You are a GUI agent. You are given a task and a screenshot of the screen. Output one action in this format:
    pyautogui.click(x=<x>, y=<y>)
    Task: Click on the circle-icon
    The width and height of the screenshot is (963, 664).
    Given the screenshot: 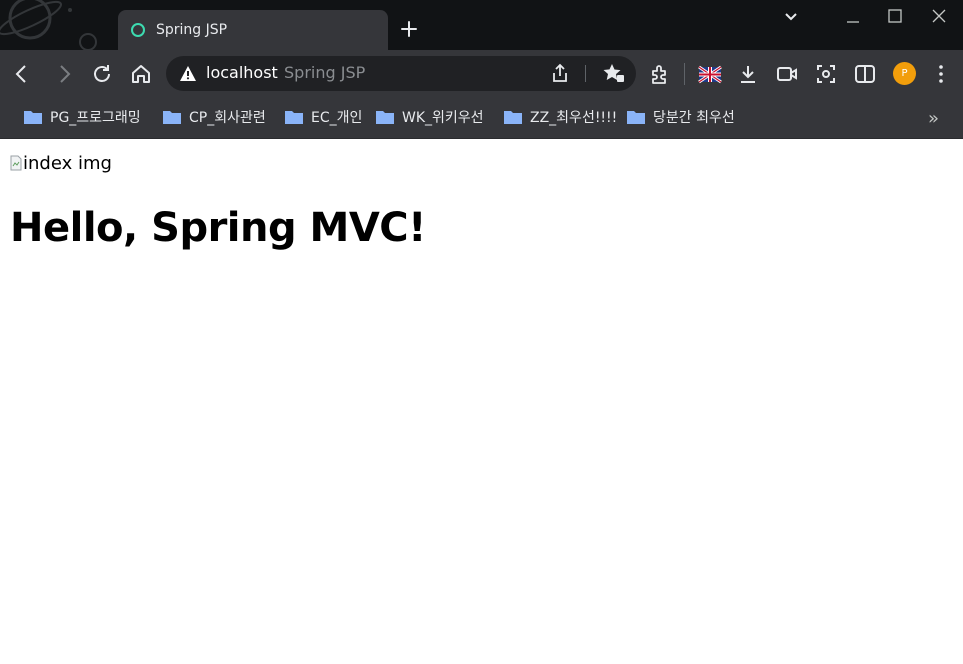 What is the action you would take?
    pyautogui.click(x=138, y=30)
    